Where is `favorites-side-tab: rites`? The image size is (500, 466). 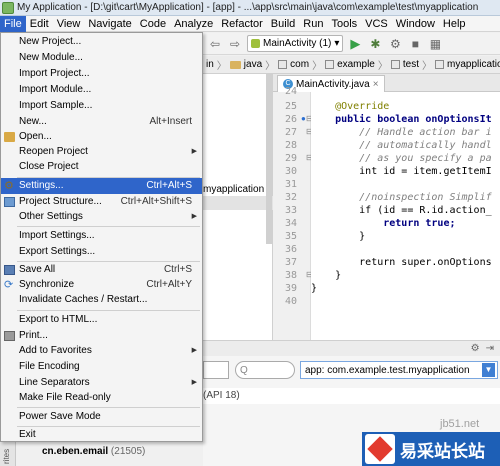 favorites-side-tab: rites is located at coordinates (8, 453).